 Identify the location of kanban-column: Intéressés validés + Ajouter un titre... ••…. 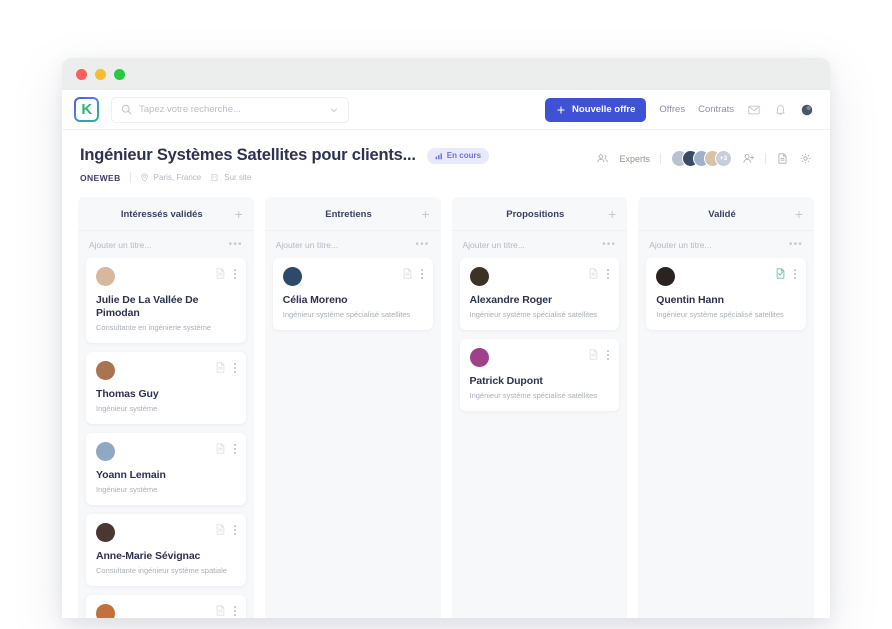
(166, 407).